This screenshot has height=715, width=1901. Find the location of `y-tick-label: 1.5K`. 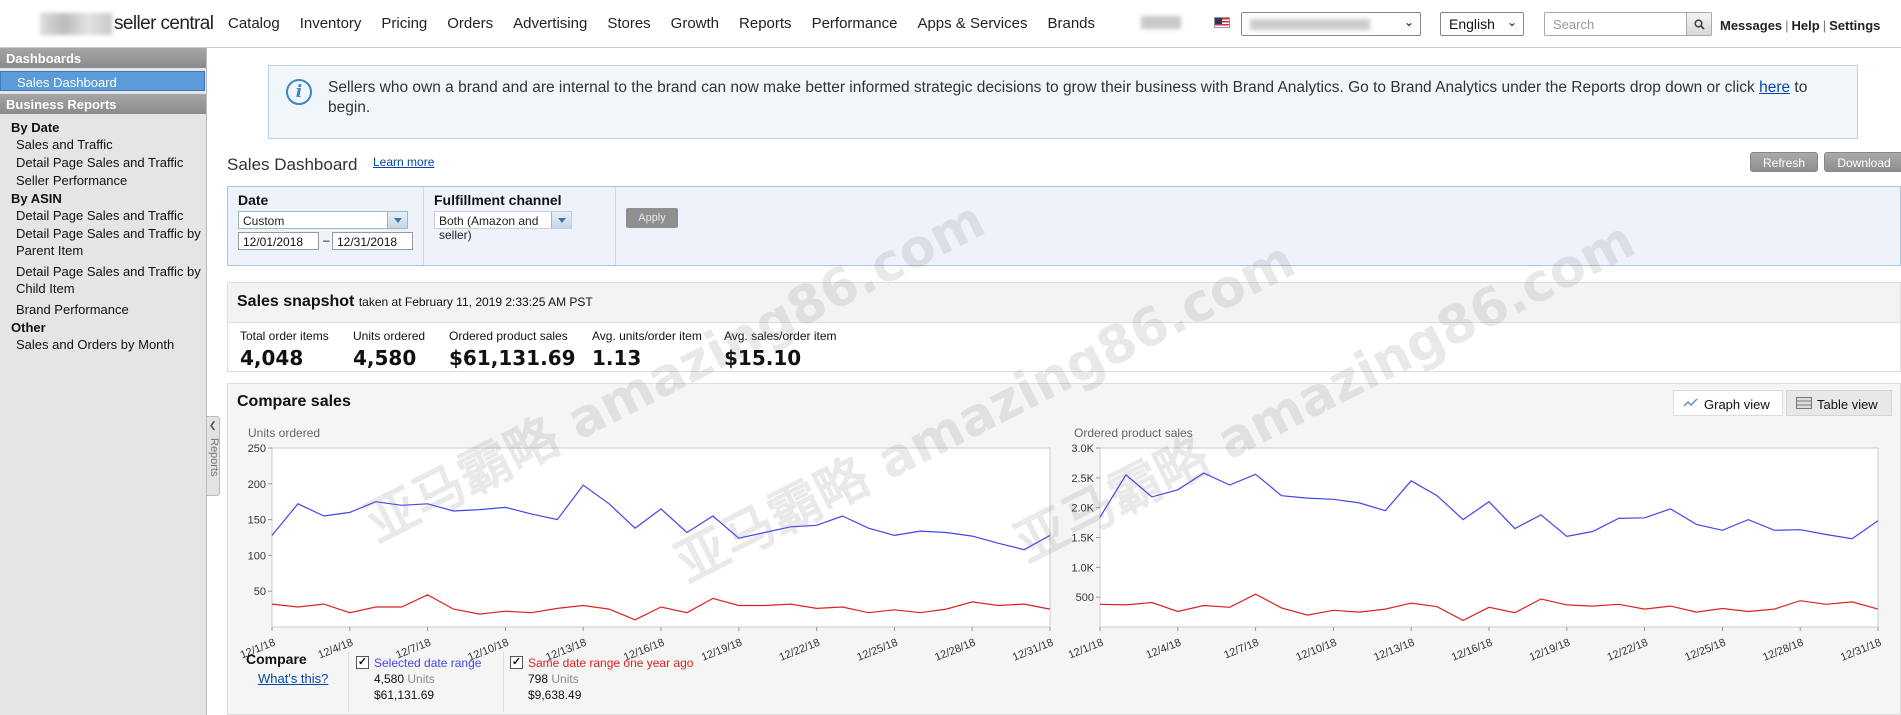

y-tick-label: 1.5K is located at coordinates (1082, 539).